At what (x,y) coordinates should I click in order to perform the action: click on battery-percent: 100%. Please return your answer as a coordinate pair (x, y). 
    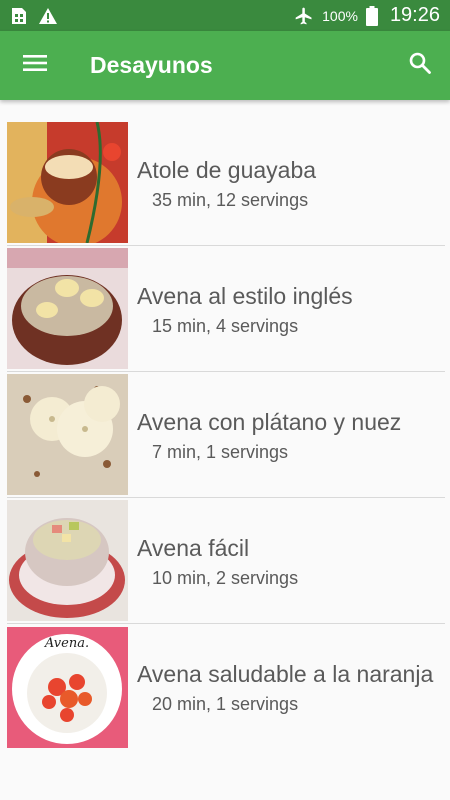
    Looking at the image, I should click on (340, 15).